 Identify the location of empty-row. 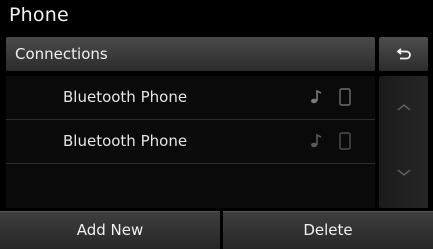
(190, 185).